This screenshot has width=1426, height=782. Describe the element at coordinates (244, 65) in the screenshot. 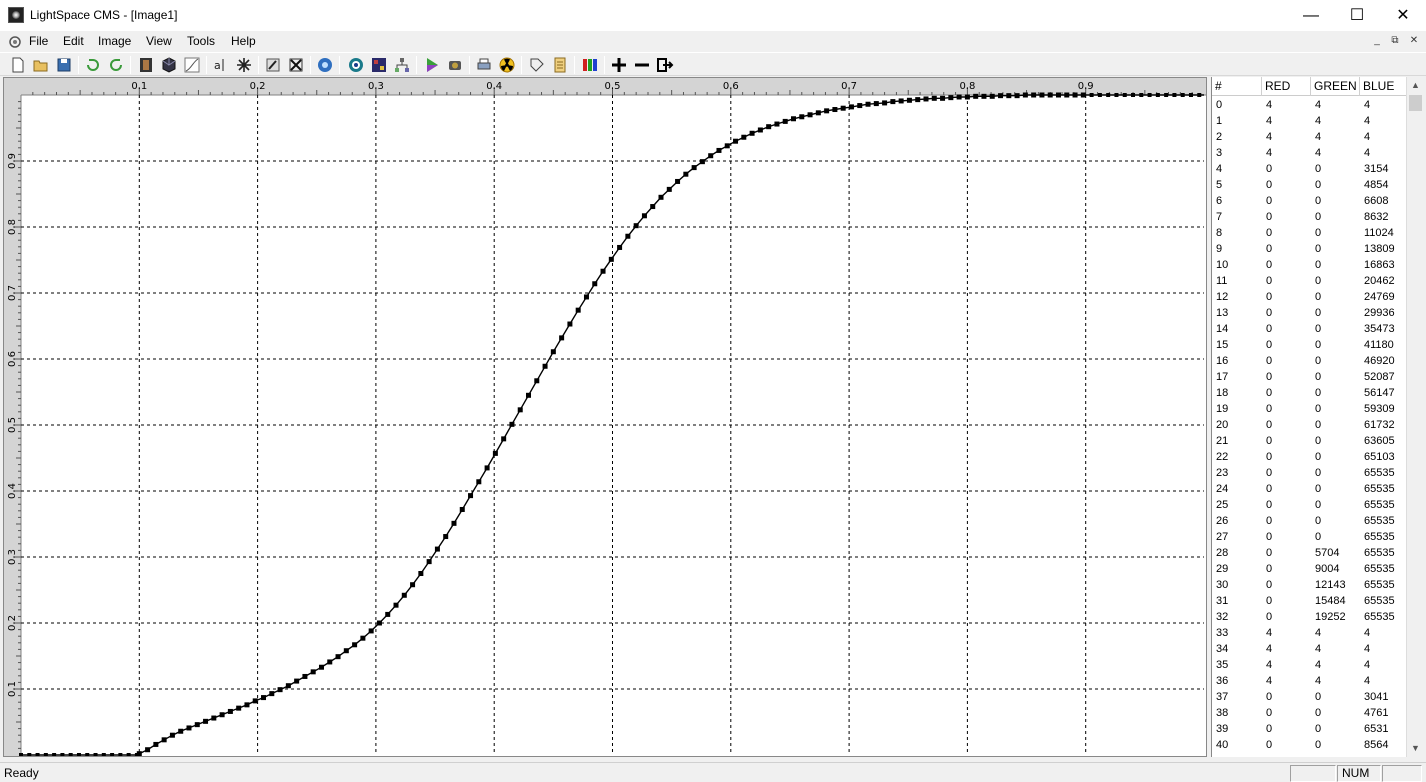

I see `asterisk-icon` at that location.